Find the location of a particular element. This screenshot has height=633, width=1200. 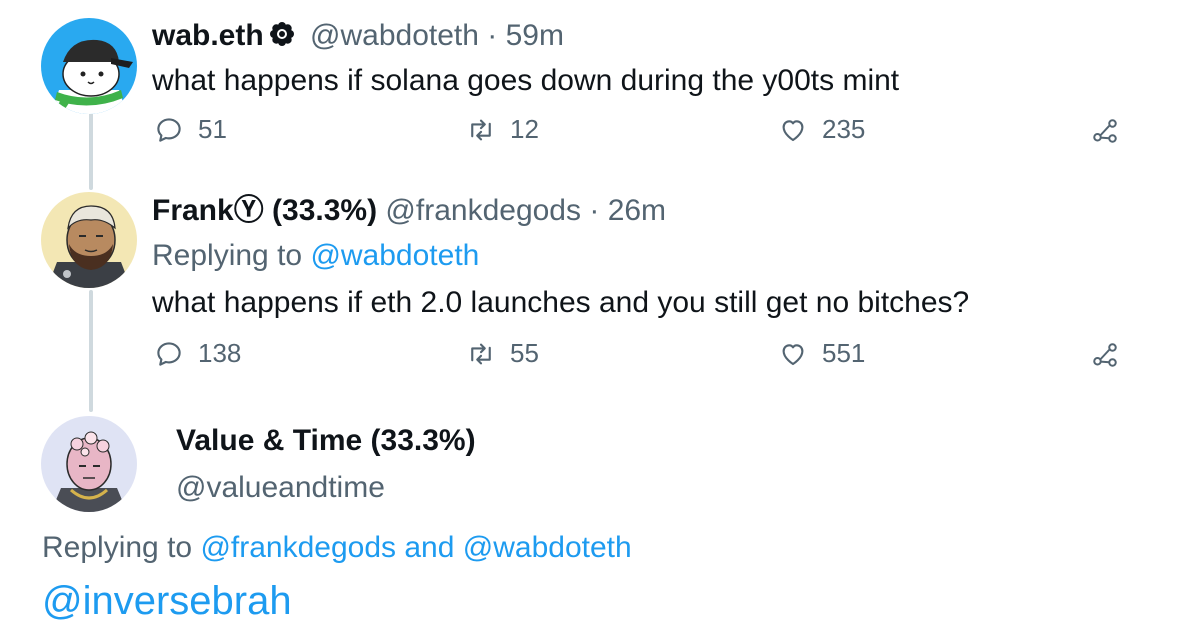

tweet1-share-button is located at coordinates (1105, 133).